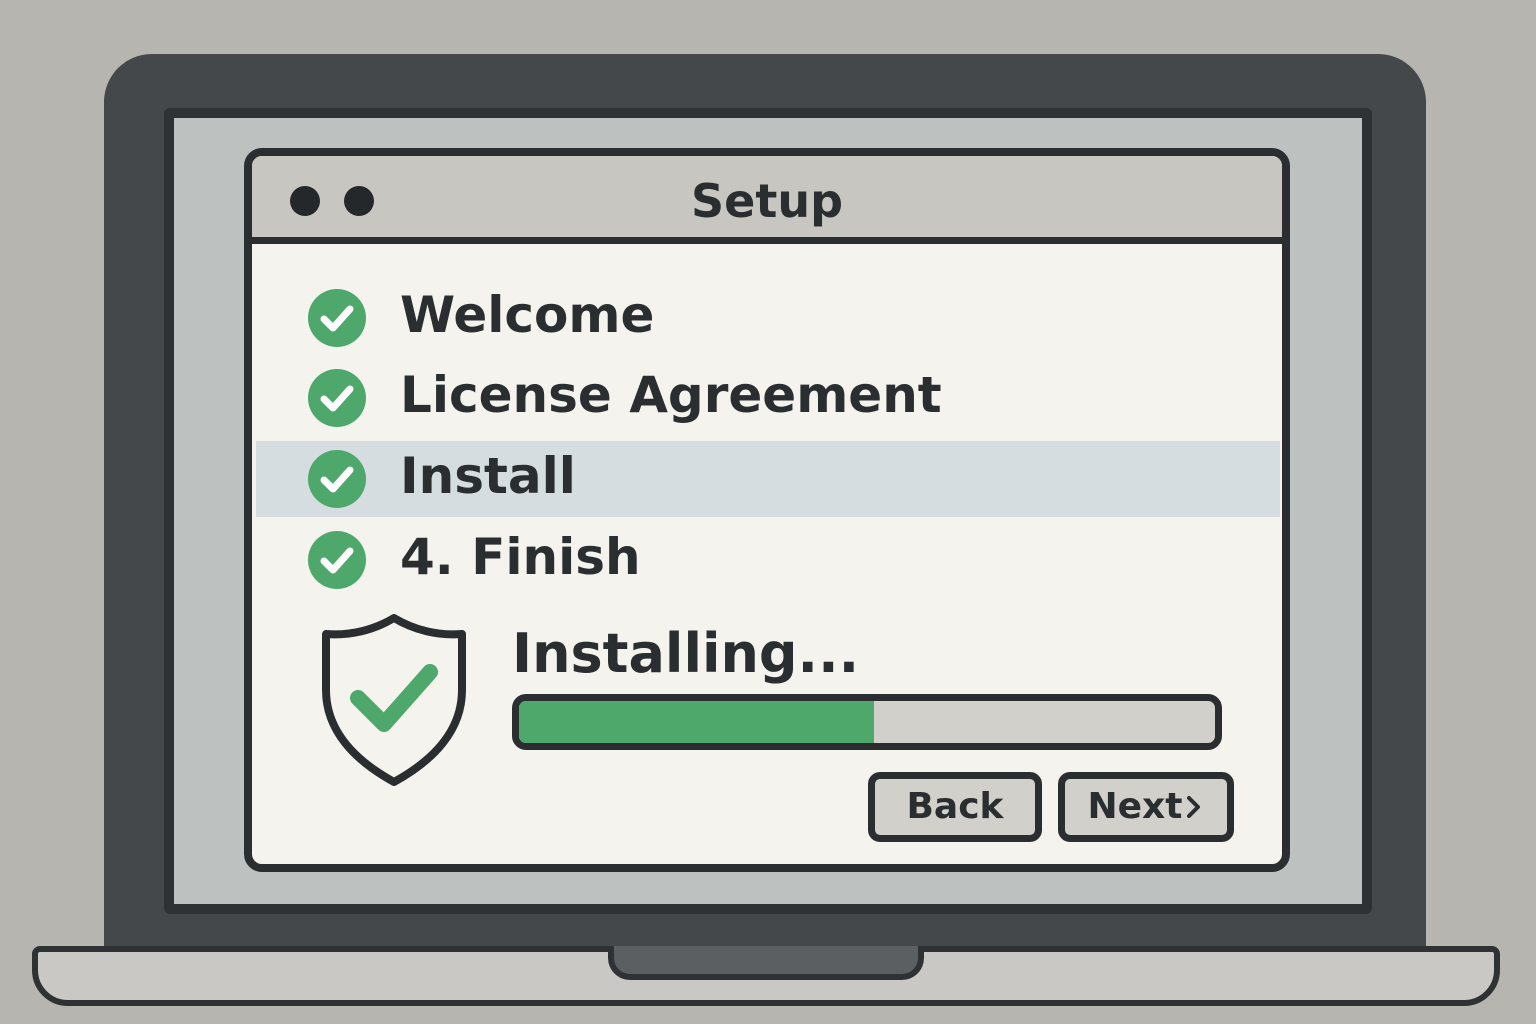 This screenshot has width=1536, height=1024. What do you see at coordinates (1193, 806) in the screenshot?
I see `chevron-right-icon` at bounding box center [1193, 806].